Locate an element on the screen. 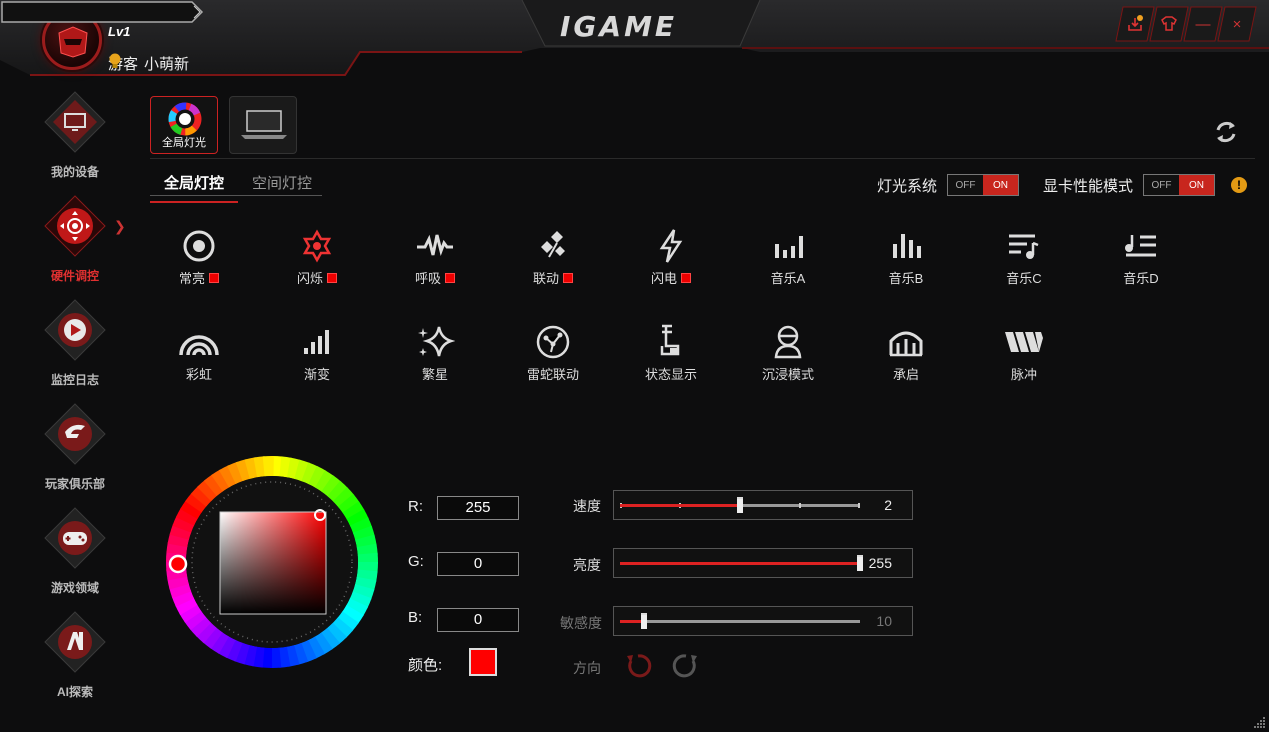 This screenshot has height=732, width=1269. close-button: × is located at coordinates (1237, 24).